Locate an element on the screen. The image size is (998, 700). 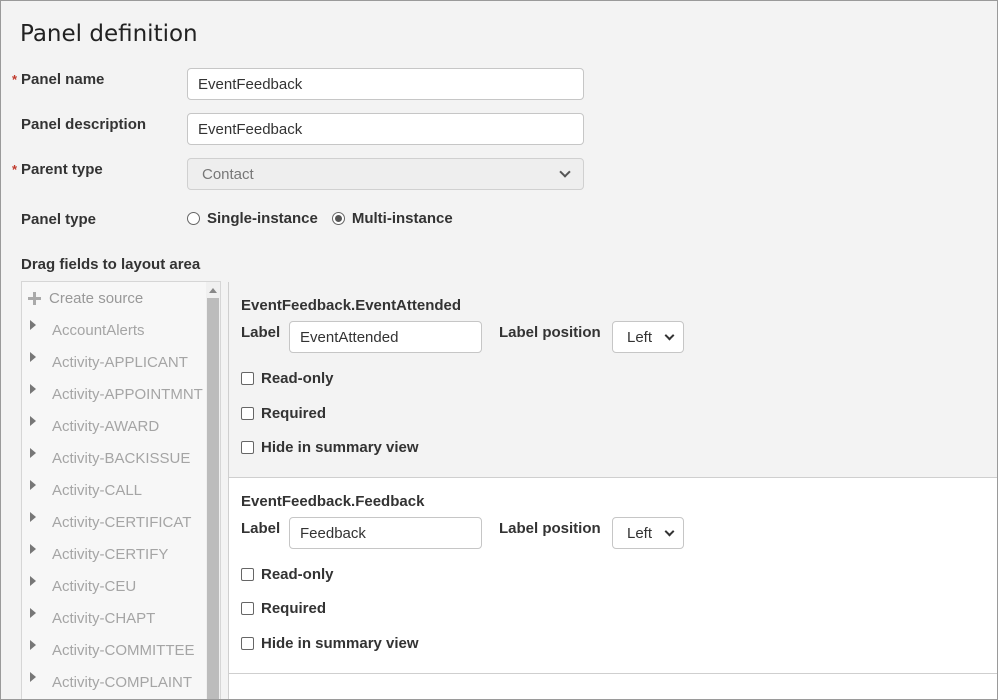
source-item: Activity-CERTIFICAT is located at coordinates (114, 522).